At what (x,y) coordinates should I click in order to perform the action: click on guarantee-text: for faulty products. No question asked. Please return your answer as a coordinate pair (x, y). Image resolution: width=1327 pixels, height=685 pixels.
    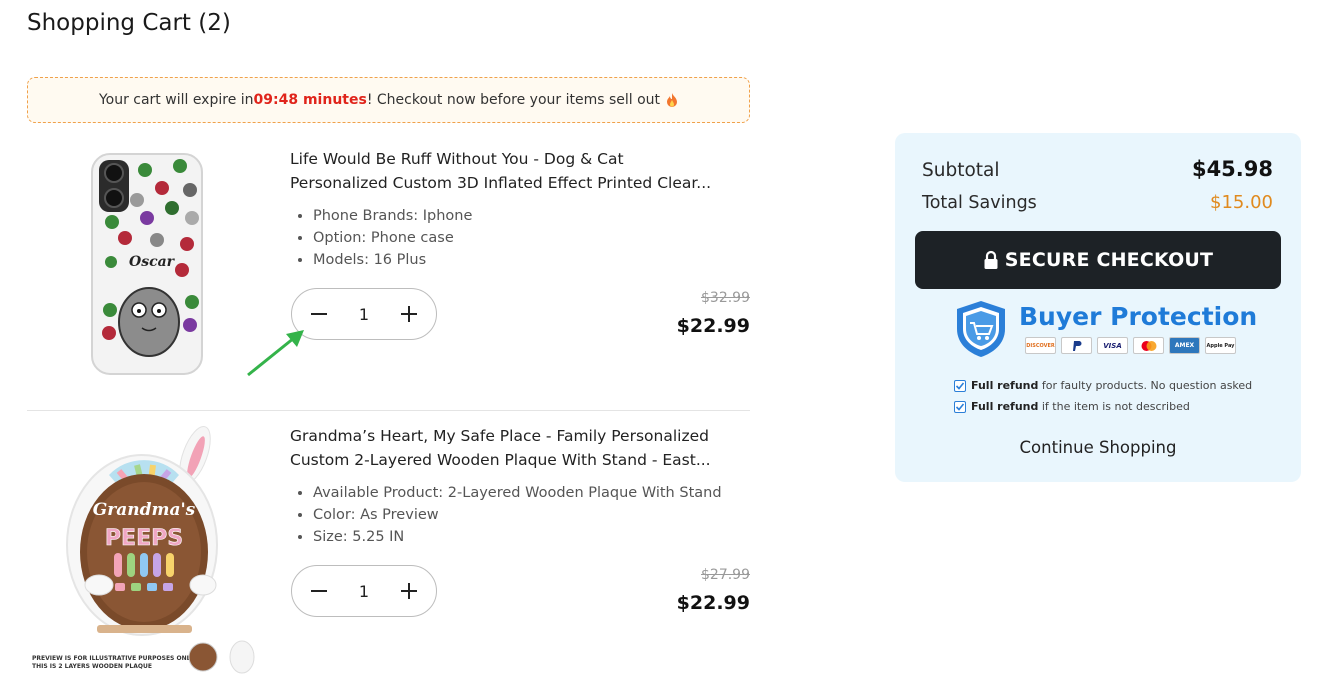
    Looking at the image, I should click on (1145, 385).